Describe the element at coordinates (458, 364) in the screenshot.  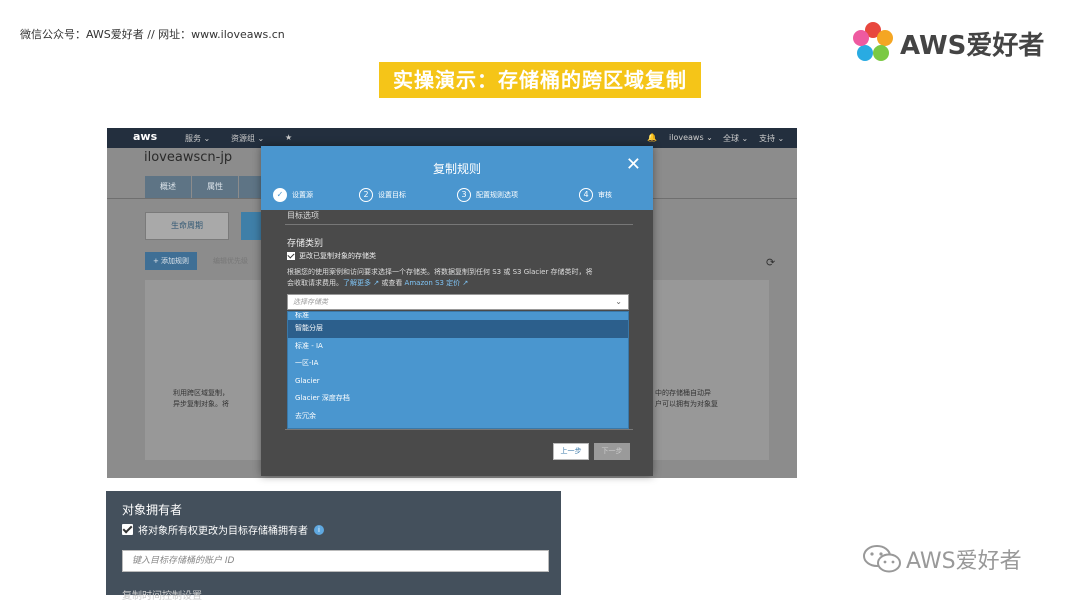
I see `option-onezone-ia: 一区-IA` at that location.